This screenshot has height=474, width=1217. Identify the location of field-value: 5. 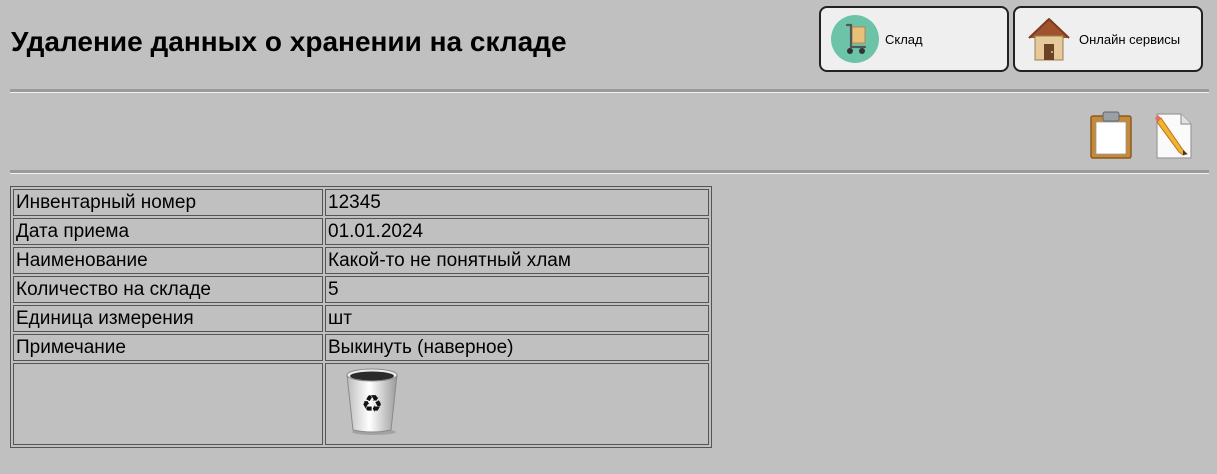
(517, 289).